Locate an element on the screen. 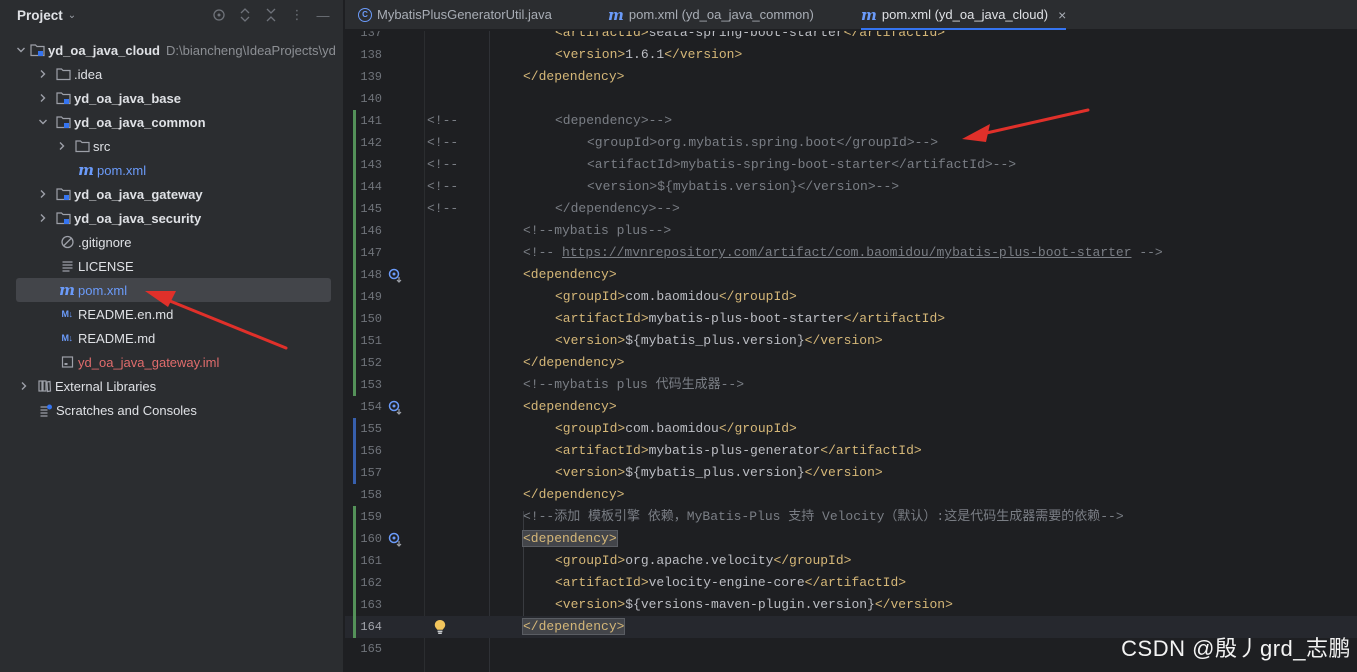  tree-item-license: LICENSE is located at coordinates (173, 266).